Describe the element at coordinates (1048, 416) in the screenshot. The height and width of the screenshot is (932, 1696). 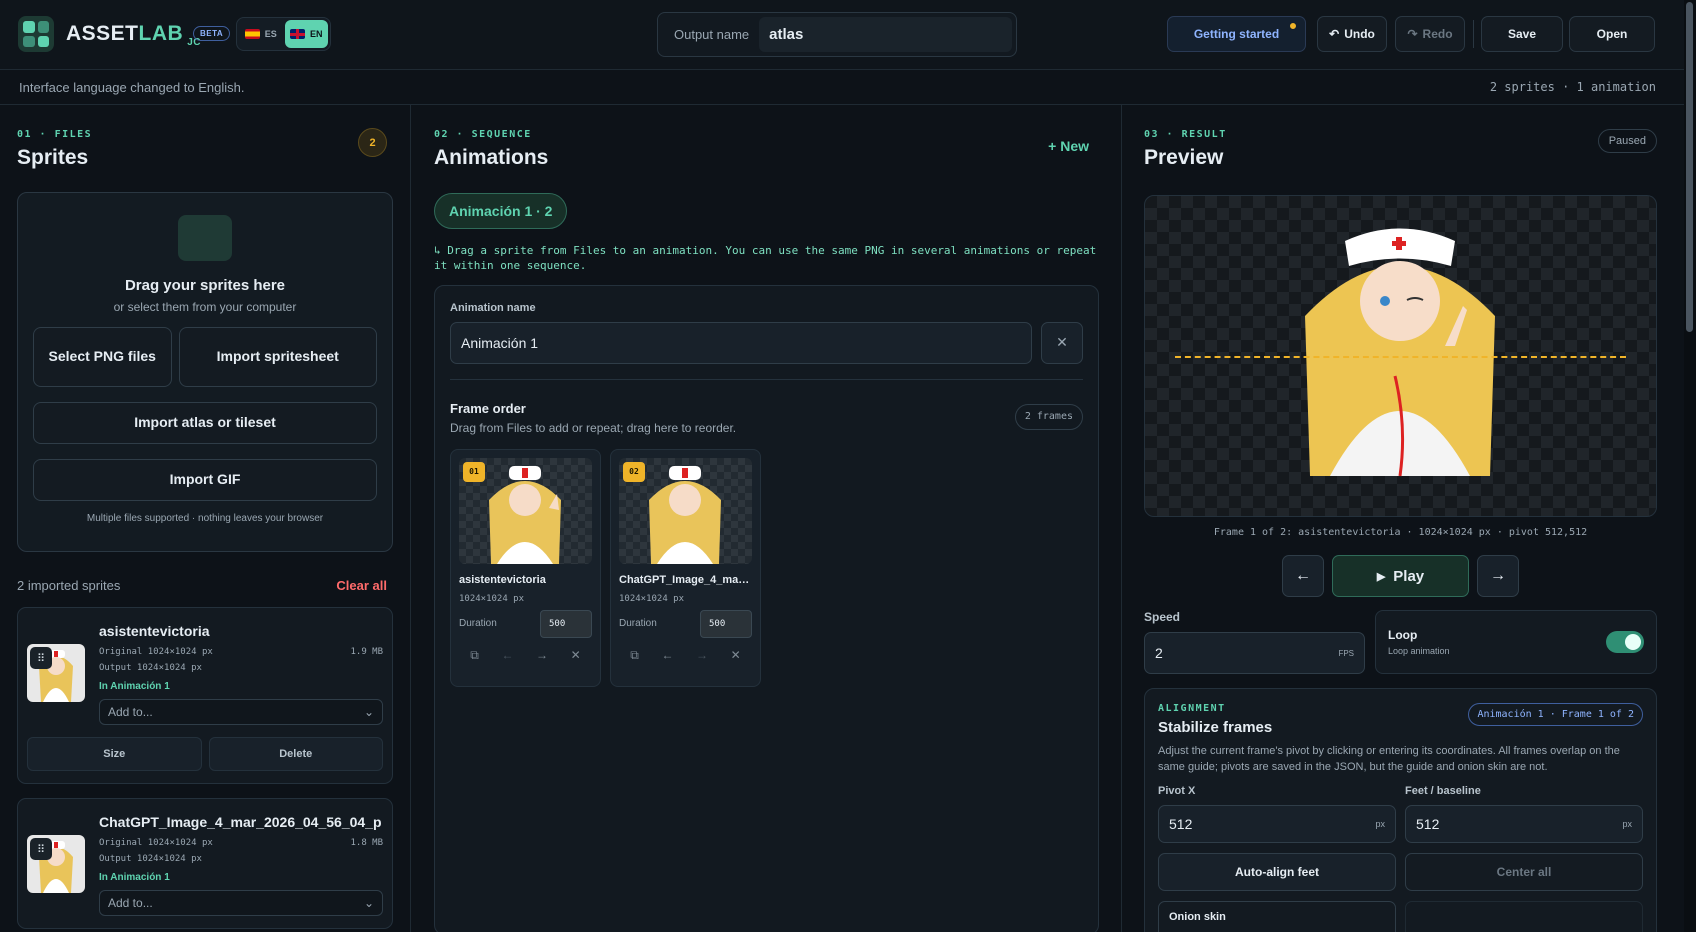
I see `frames-count-badge: 2 frames` at that location.